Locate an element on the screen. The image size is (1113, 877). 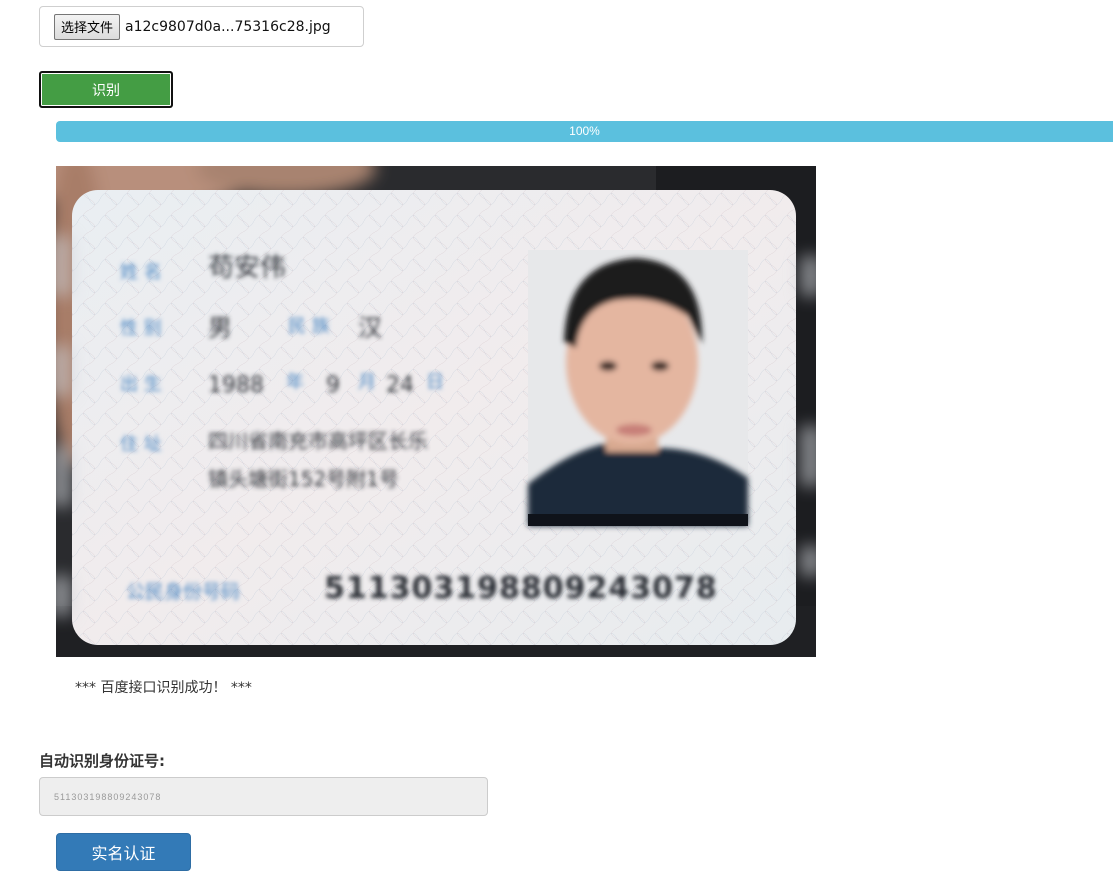
card-birth-month: 9 is located at coordinates (333, 385).